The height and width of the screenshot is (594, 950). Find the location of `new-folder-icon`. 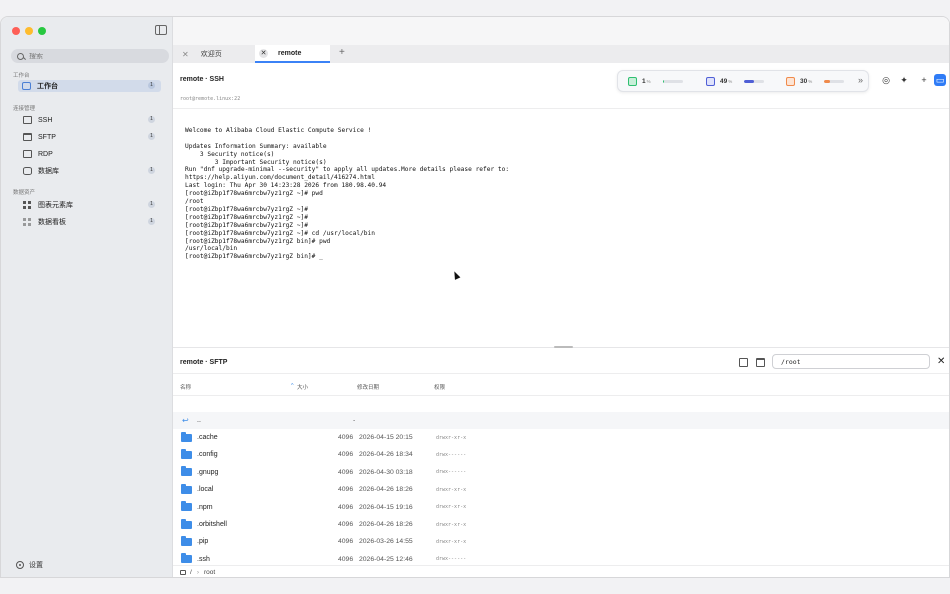

new-folder-icon is located at coordinates (760, 362).